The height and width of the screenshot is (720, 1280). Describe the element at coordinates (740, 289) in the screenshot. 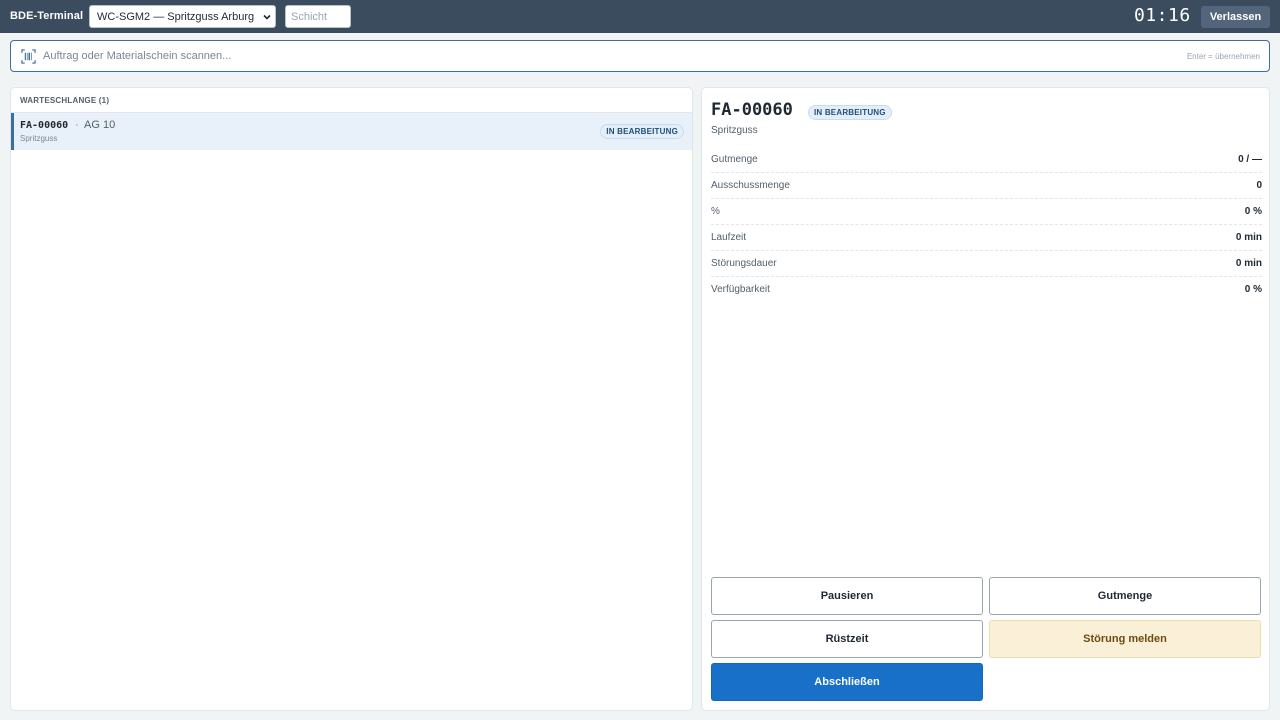

I see `metric-label: Verfügbarkeit` at that location.